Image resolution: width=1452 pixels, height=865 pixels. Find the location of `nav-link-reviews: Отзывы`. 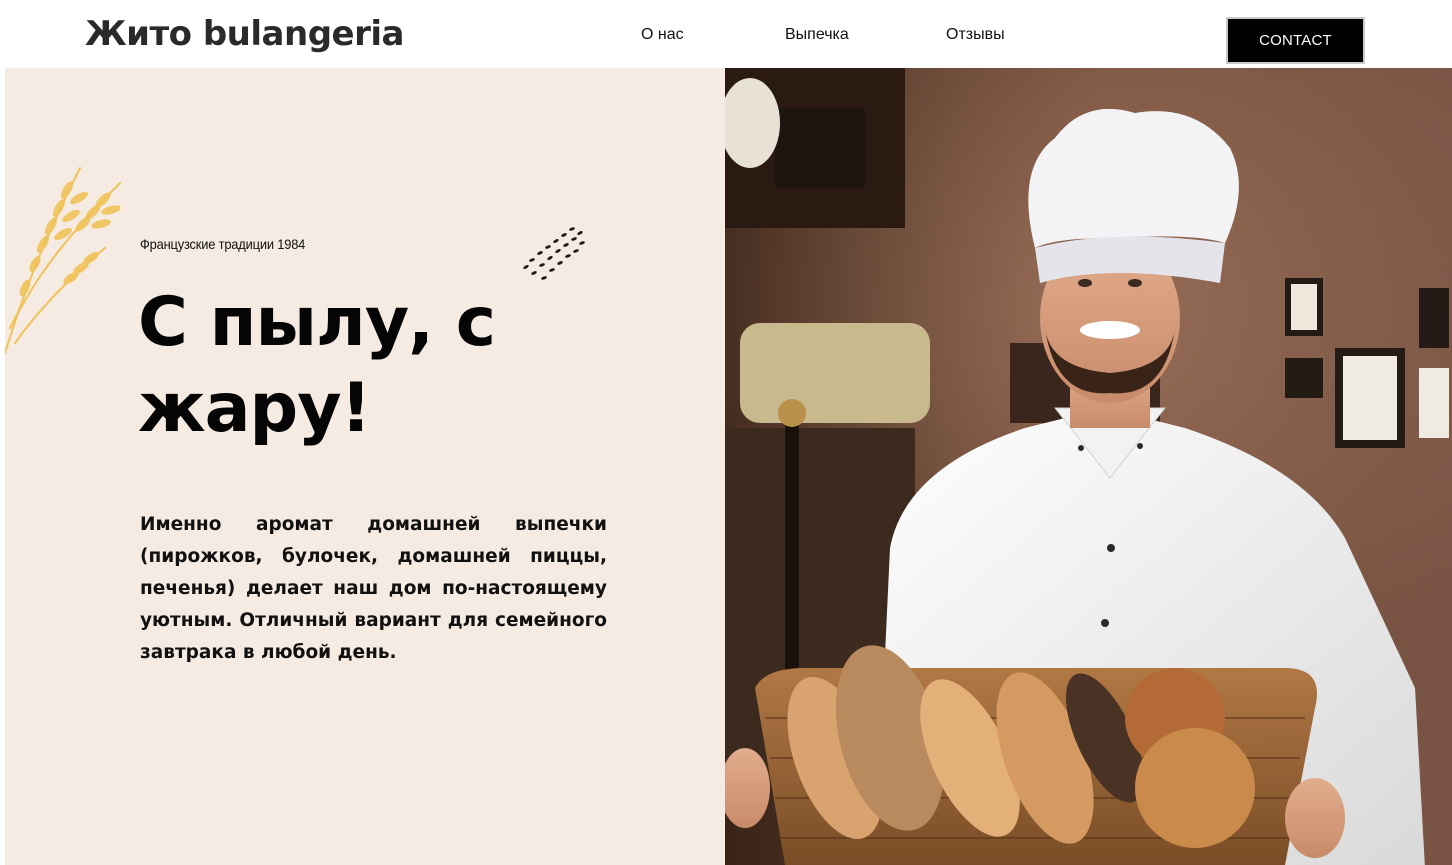

nav-link-reviews: Отзывы is located at coordinates (975, 35).